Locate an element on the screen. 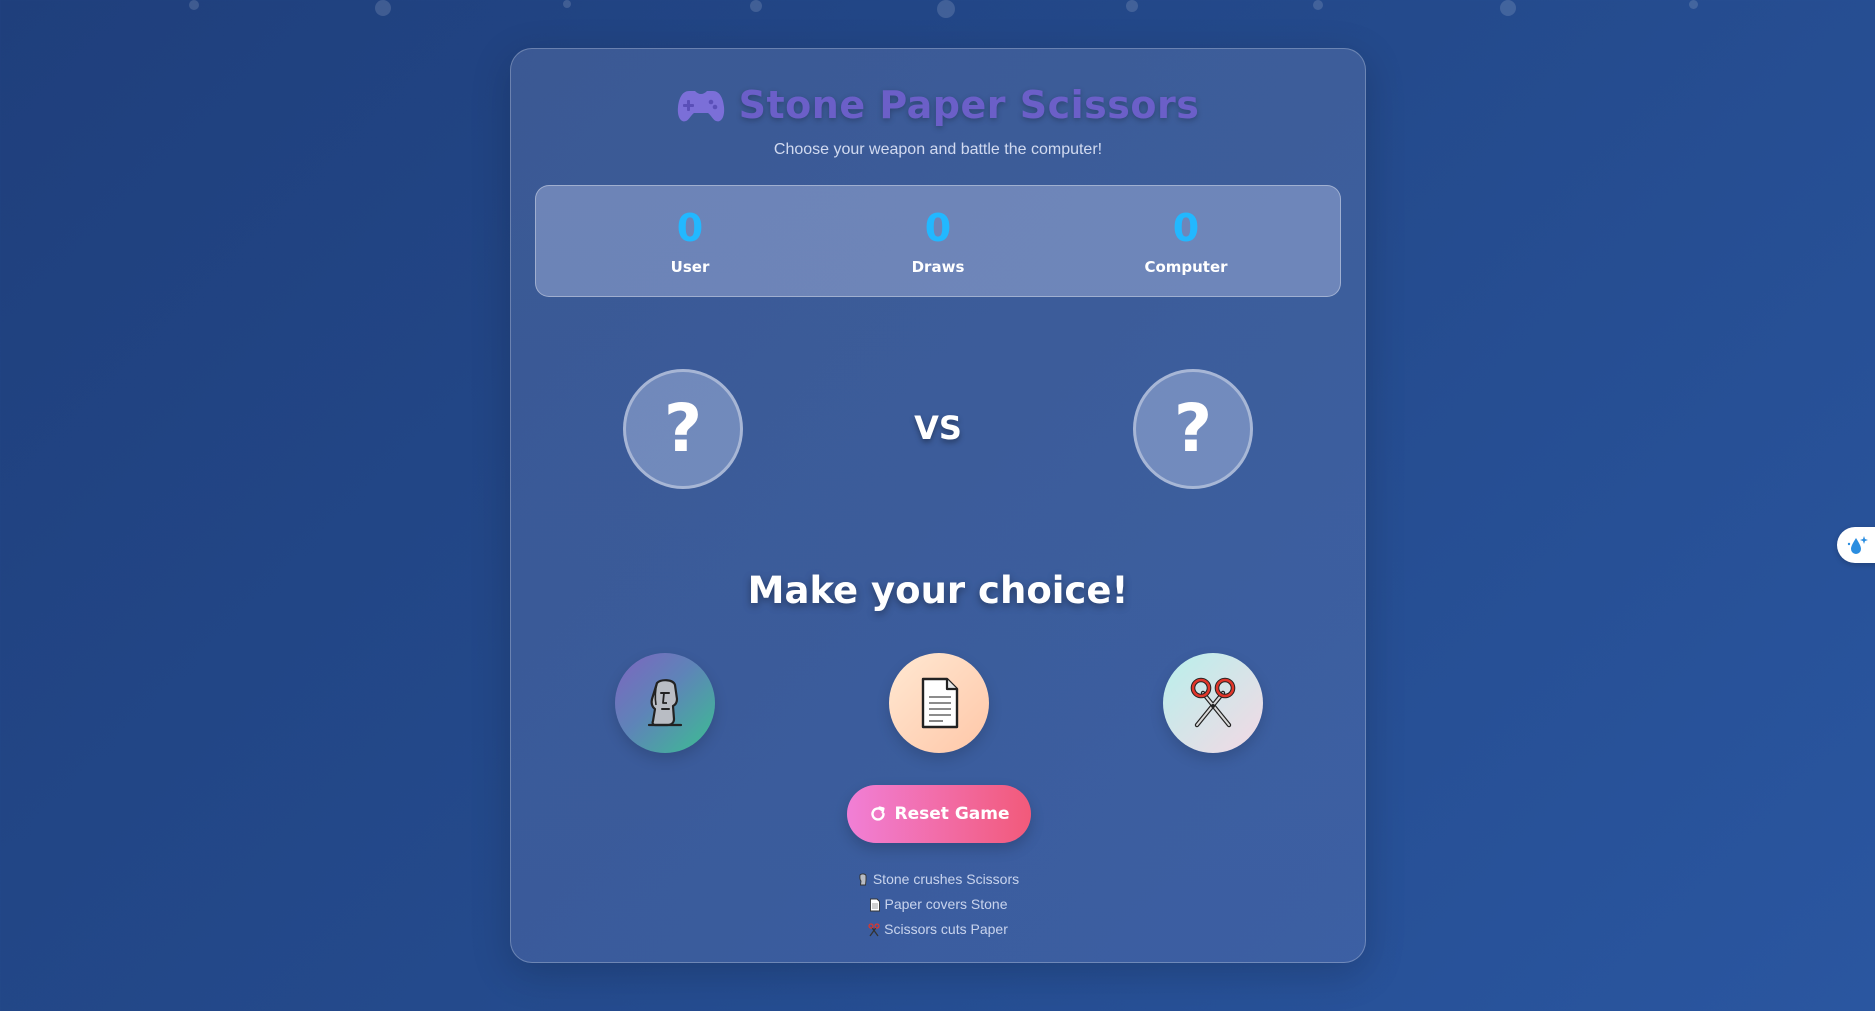 The height and width of the screenshot is (1011, 1875). scoreboard: 0 User 0 Draws 0 Computer is located at coordinates (938, 241).